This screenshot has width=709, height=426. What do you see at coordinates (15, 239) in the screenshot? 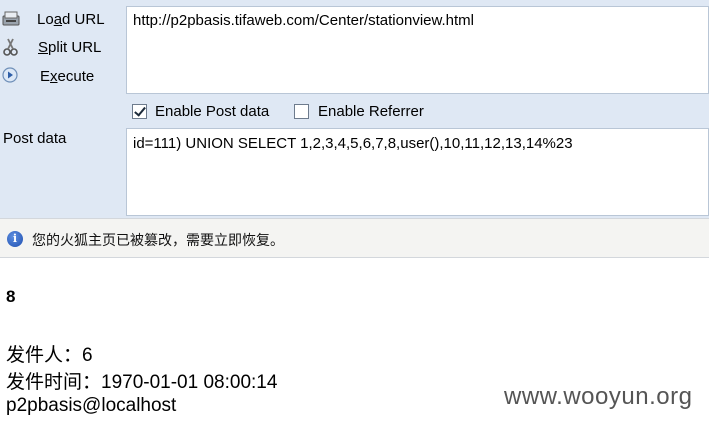
I see `info-icon: i` at bounding box center [15, 239].